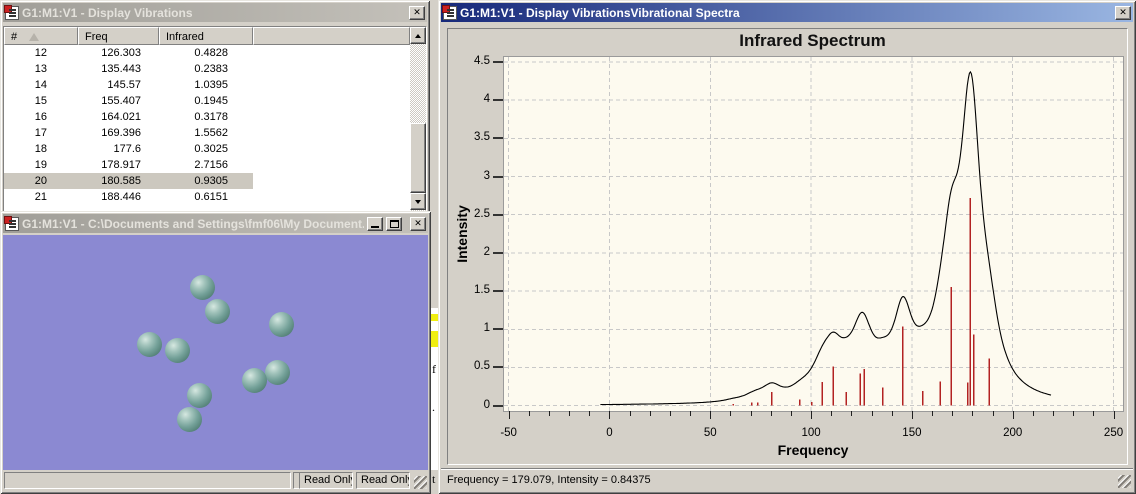  I want to click on table-cell: 18, so click(40, 149).